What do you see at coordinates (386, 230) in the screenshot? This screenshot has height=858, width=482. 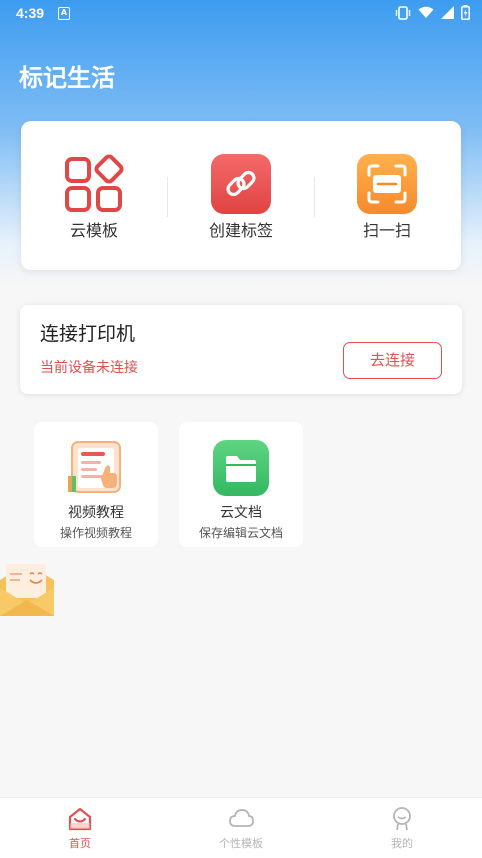 I see `scan-label: 扫一扫` at bounding box center [386, 230].